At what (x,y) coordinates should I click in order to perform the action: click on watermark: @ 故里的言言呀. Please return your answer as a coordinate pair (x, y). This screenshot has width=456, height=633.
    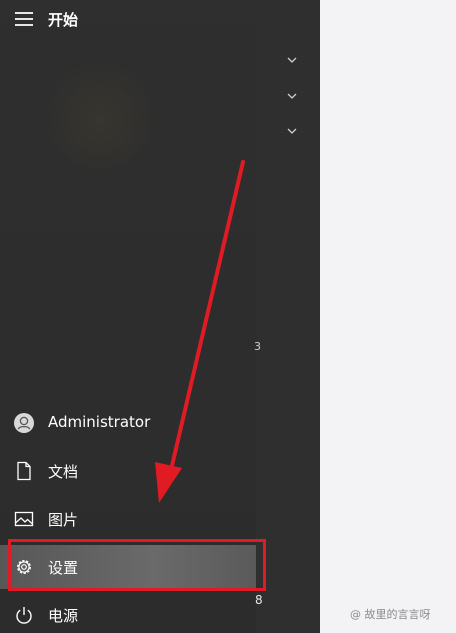
    Looking at the image, I should click on (390, 614).